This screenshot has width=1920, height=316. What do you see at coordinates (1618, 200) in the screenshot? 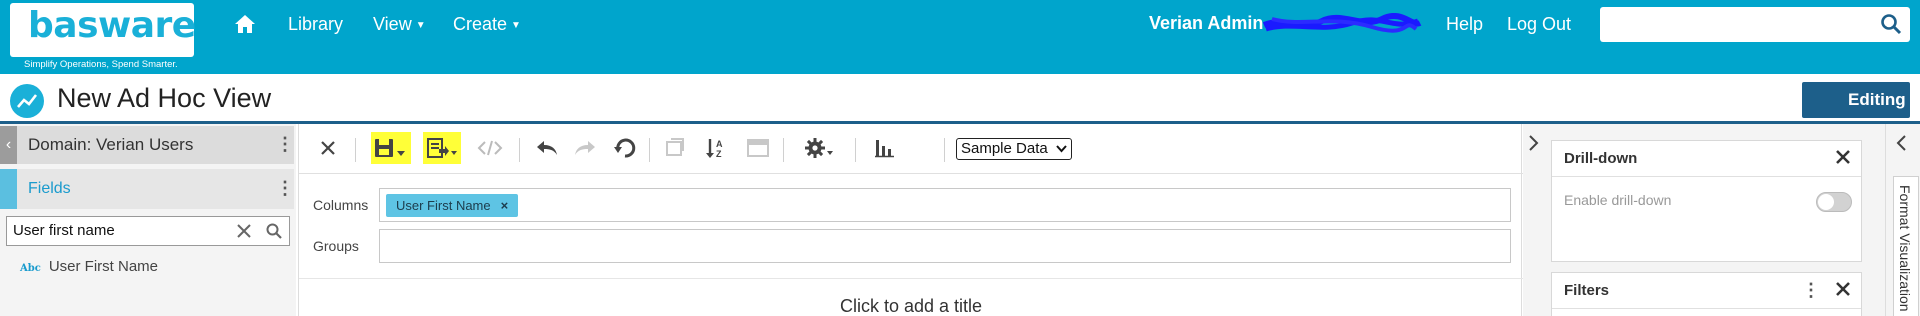
I see `enable-drill-down-label: Enable drill-down` at bounding box center [1618, 200].